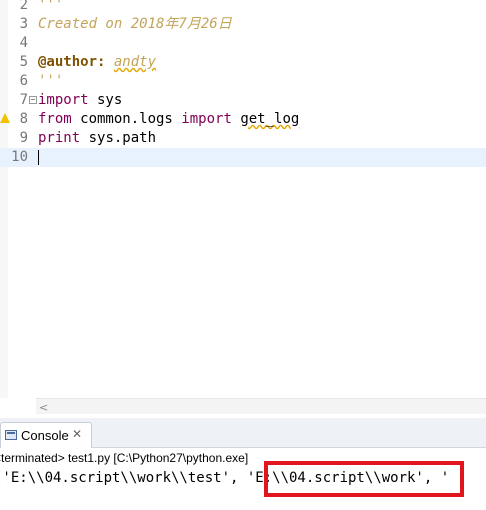 This screenshot has width=486, height=510. What do you see at coordinates (72, 62) in the screenshot?
I see `author-tag: @author:` at bounding box center [72, 62].